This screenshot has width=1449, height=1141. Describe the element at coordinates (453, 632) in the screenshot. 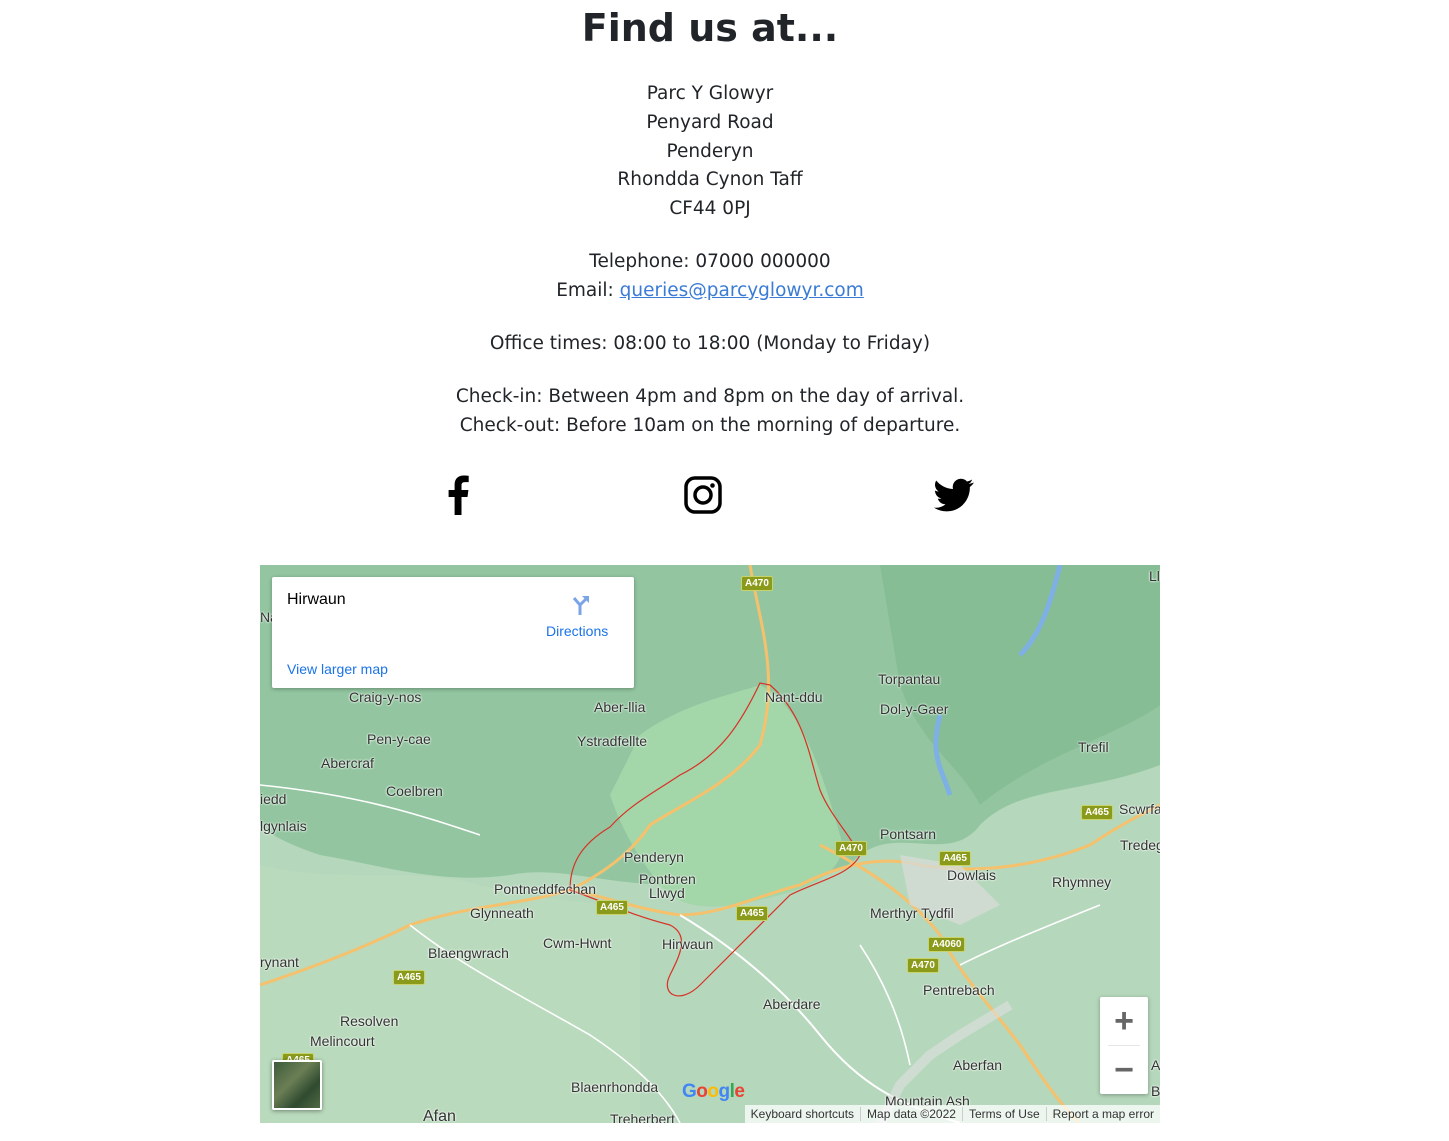

I see `map-info-card: Hirwaun Directions View larger map` at that location.